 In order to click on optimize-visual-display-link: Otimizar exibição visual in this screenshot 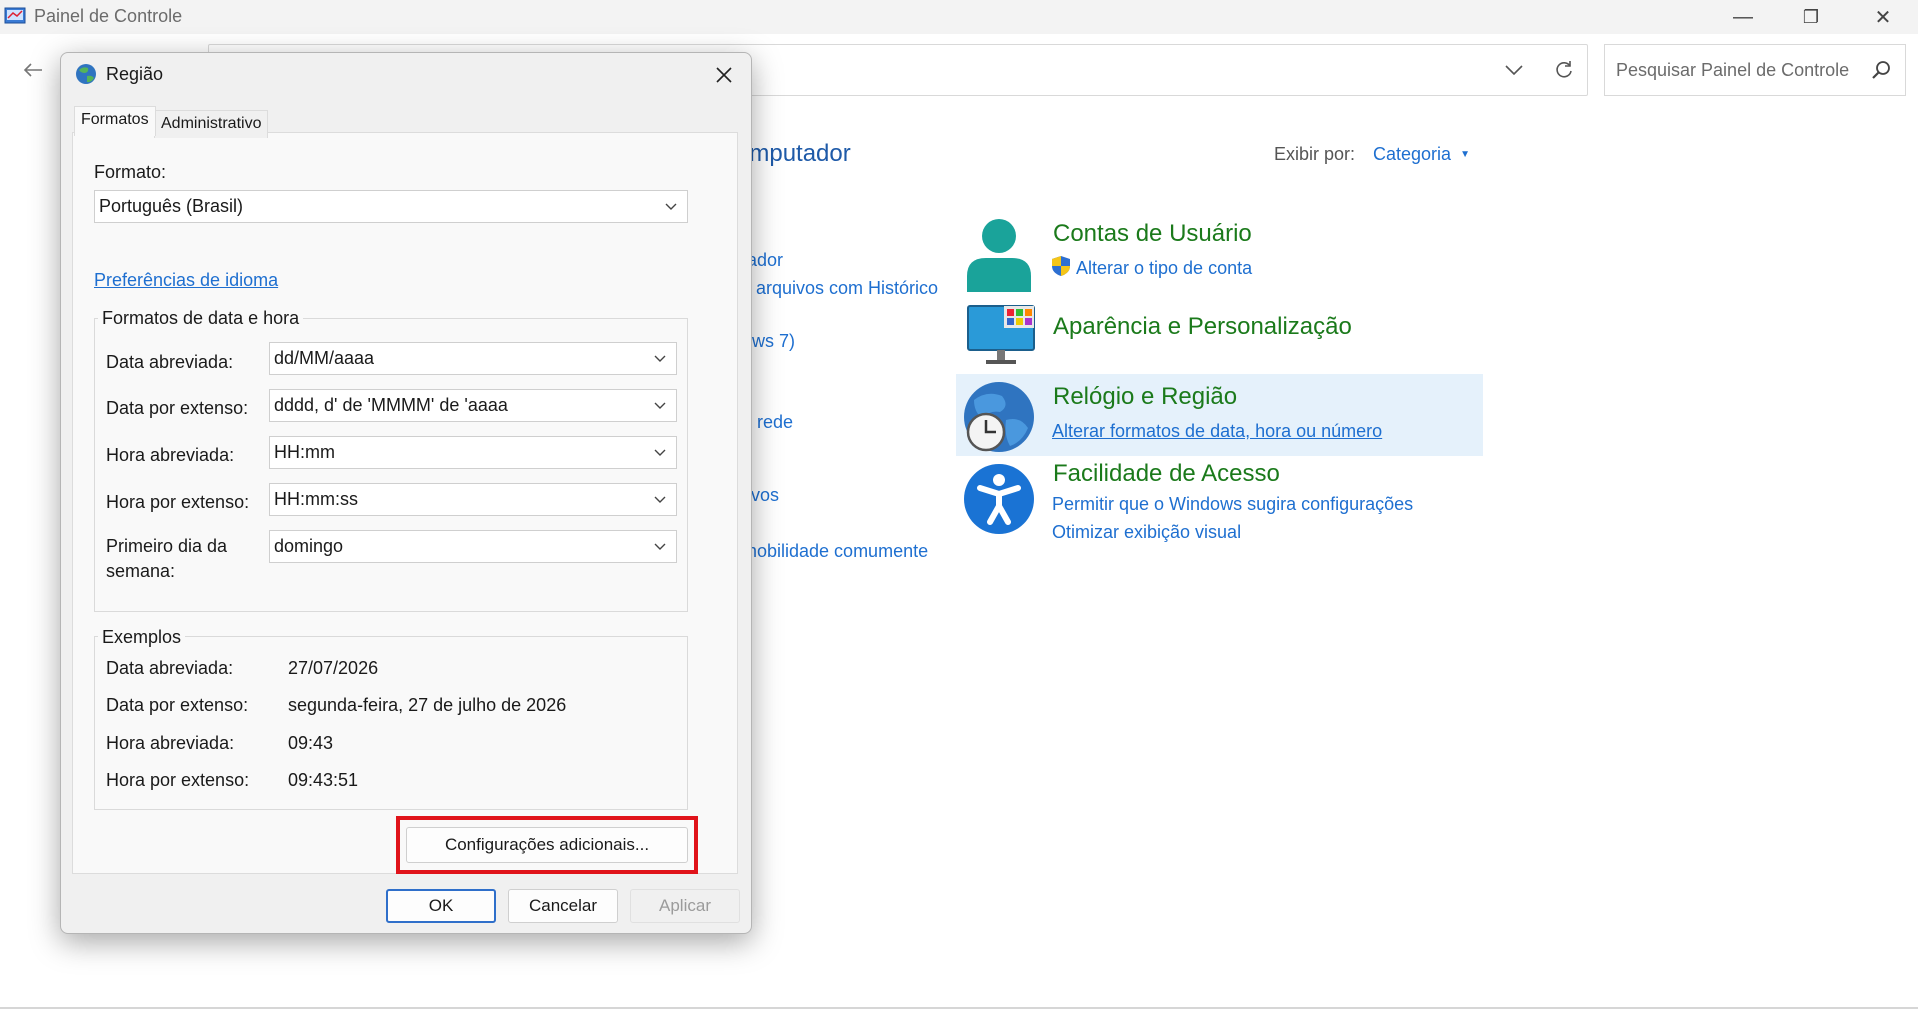, I will do `click(1146, 532)`.